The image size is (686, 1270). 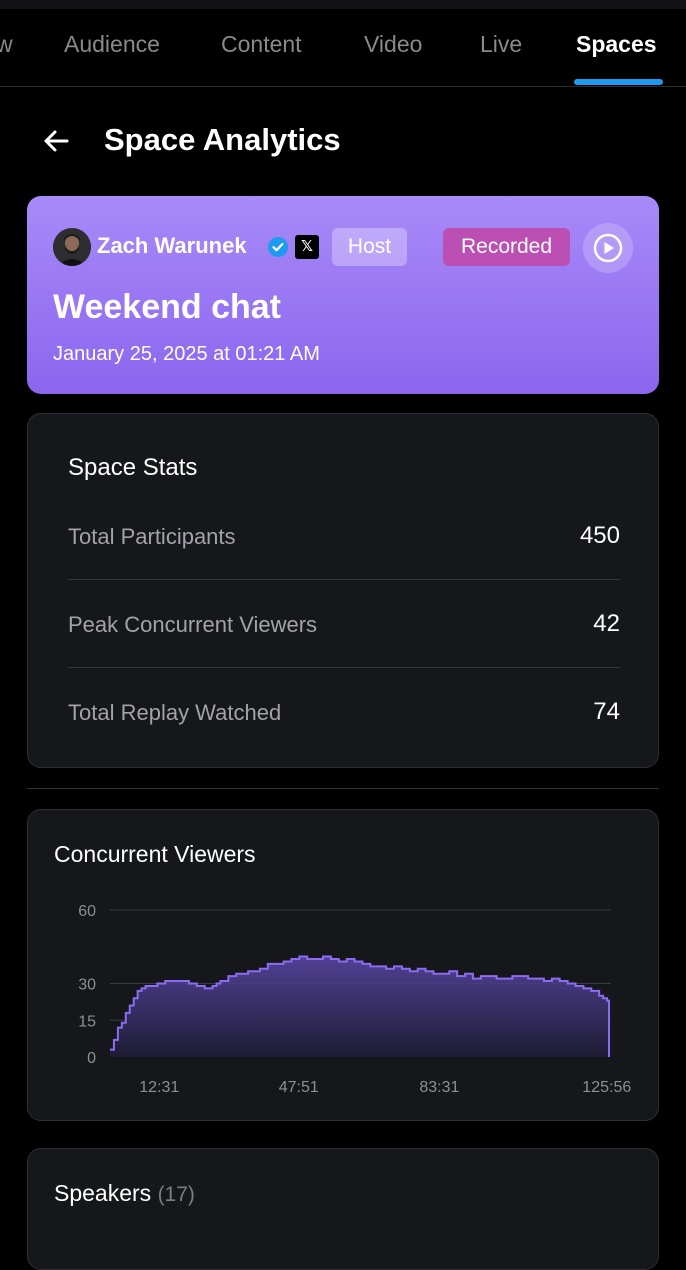 What do you see at coordinates (261, 44) in the screenshot?
I see `tab-content: Content` at bounding box center [261, 44].